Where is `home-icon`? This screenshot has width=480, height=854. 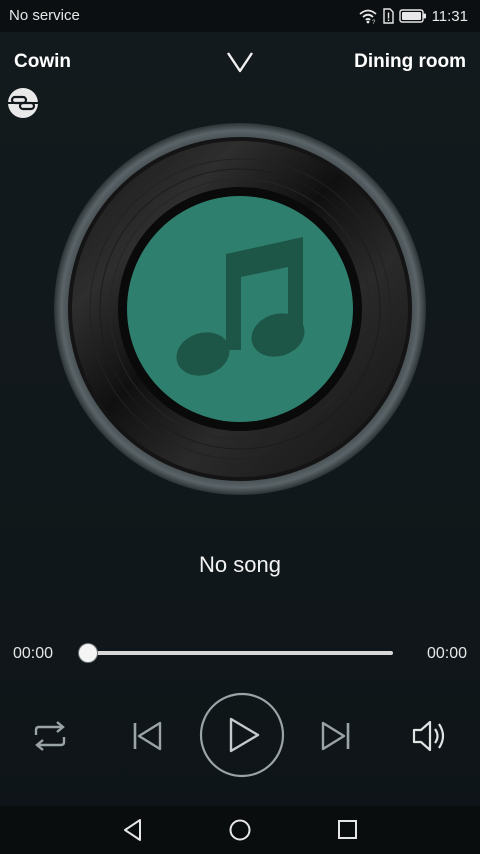
home-icon is located at coordinates (240, 830).